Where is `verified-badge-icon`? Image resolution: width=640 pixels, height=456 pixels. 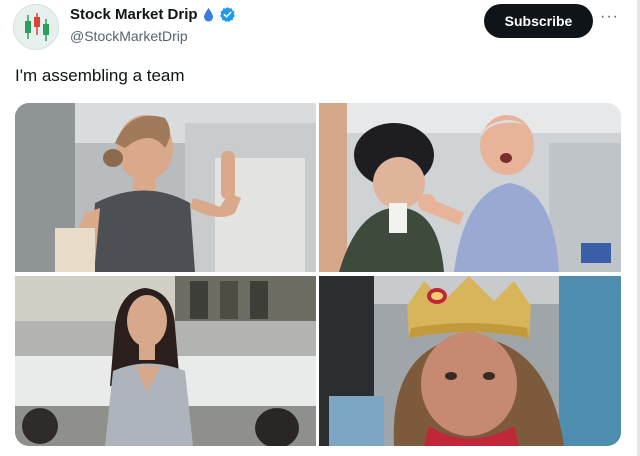
verified-badge-icon is located at coordinates (227, 15).